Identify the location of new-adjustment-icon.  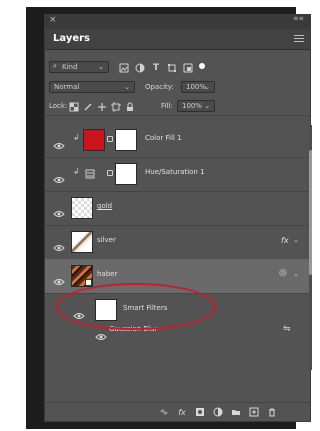
(218, 412).